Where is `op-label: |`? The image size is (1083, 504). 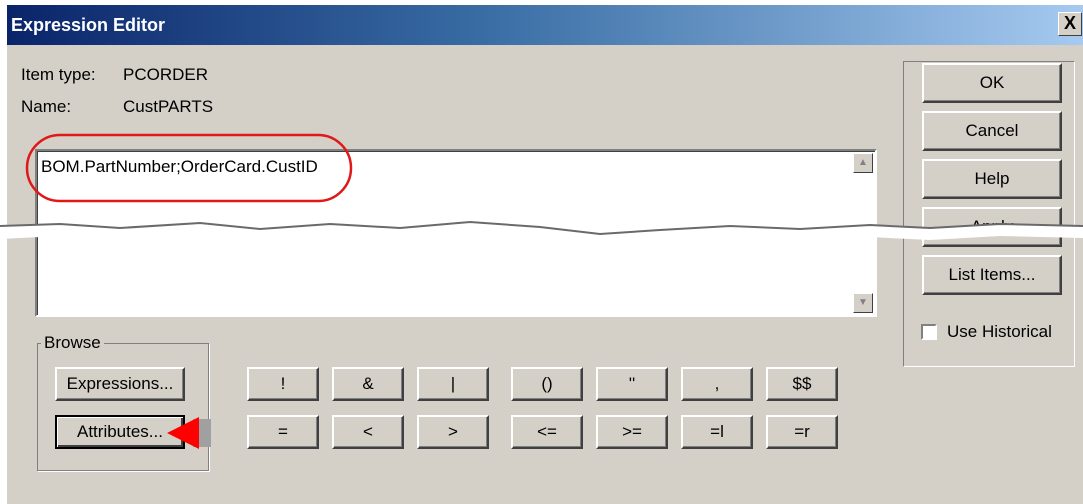 op-label: | is located at coordinates (453, 383).